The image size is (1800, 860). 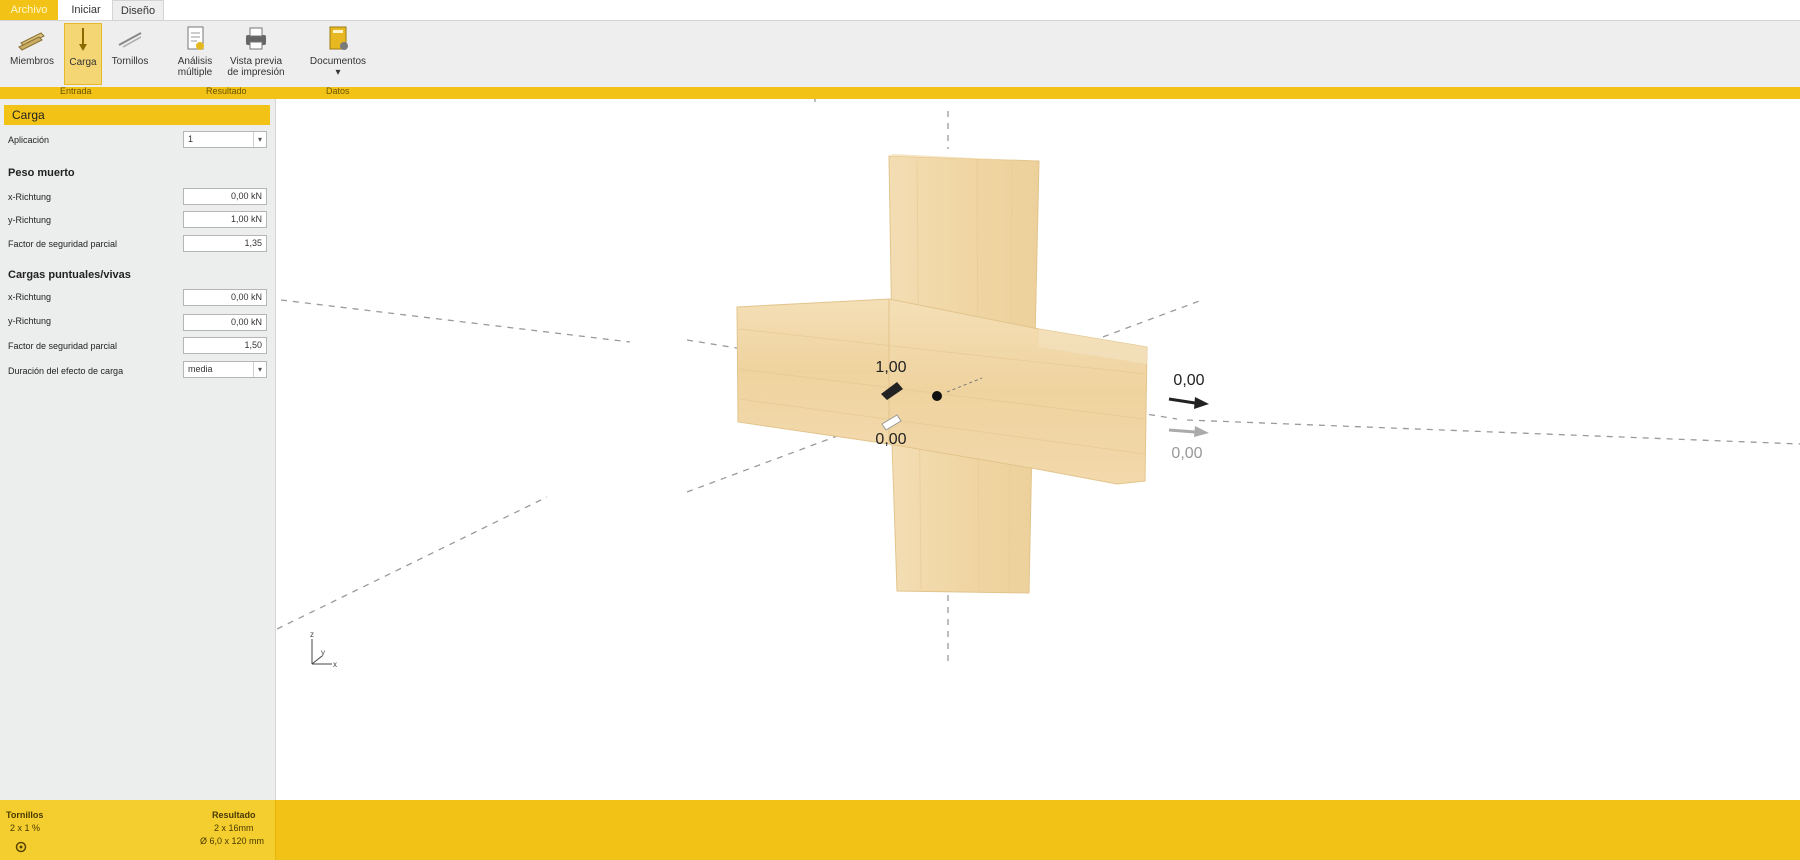 What do you see at coordinates (31, 41) in the screenshot?
I see `beam-icon` at bounding box center [31, 41].